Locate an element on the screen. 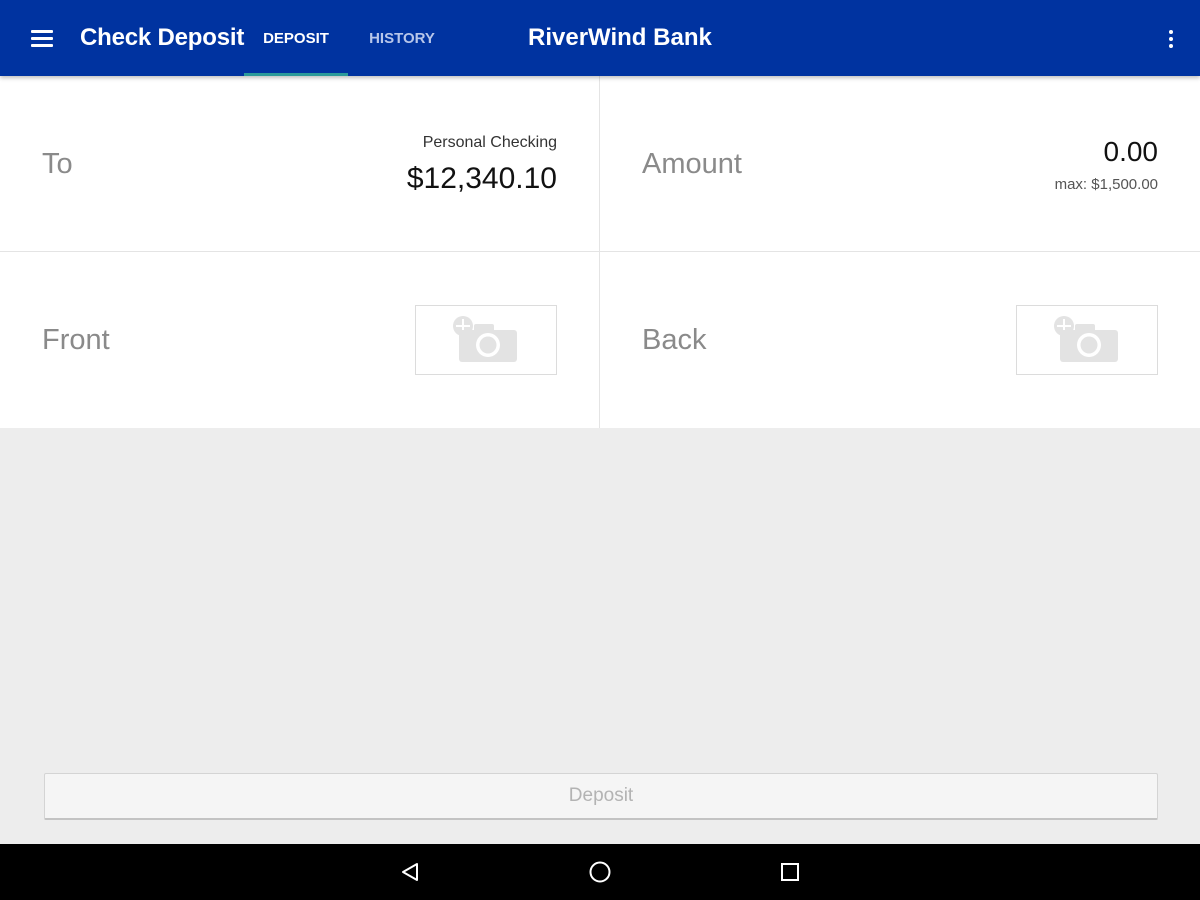 This screenshot has width=1200, height=900. back-label: Back is located at coordinates (674, 340).